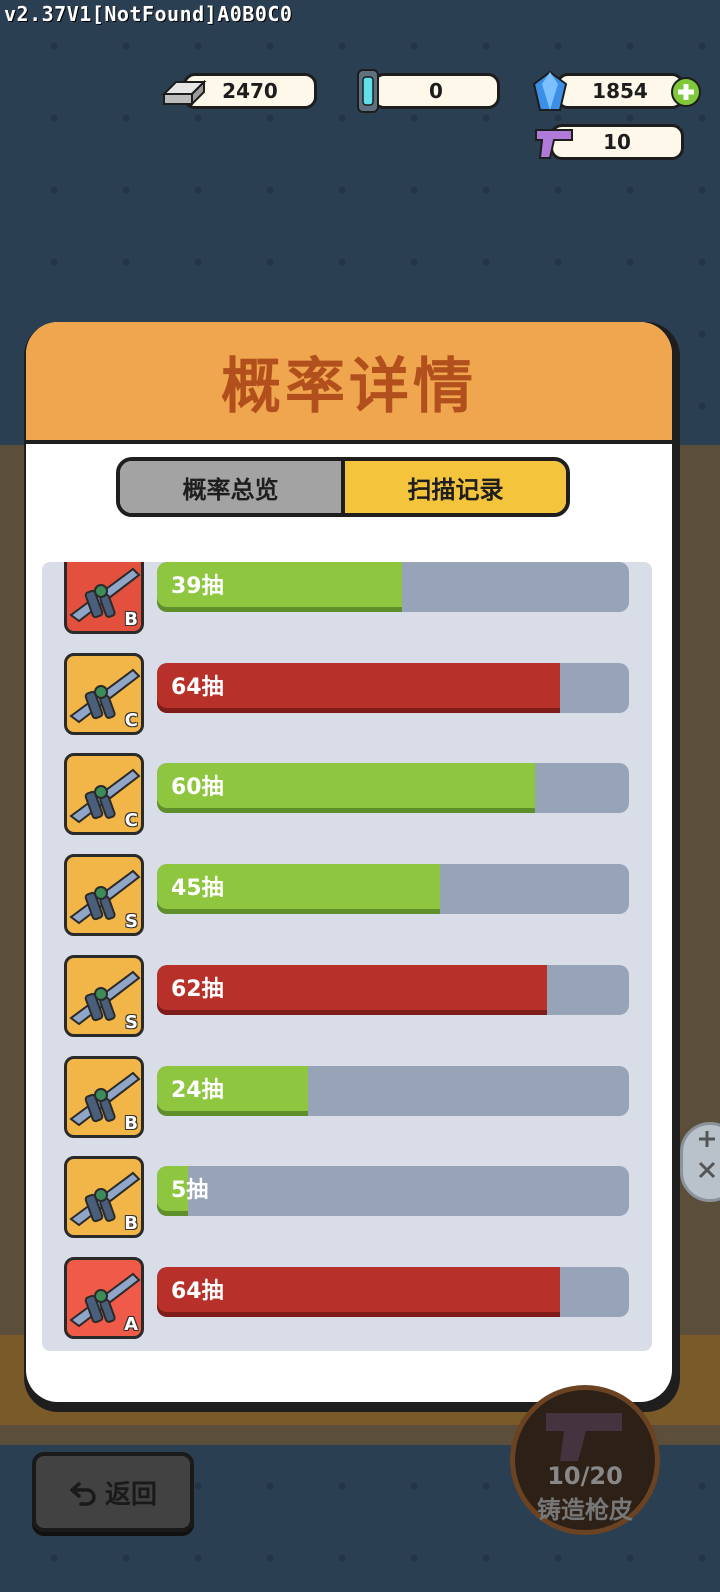 Image resolution: width=720 pixels, height=1592 pixels. I want to click on silver-value: 2470, so click(250, 91).